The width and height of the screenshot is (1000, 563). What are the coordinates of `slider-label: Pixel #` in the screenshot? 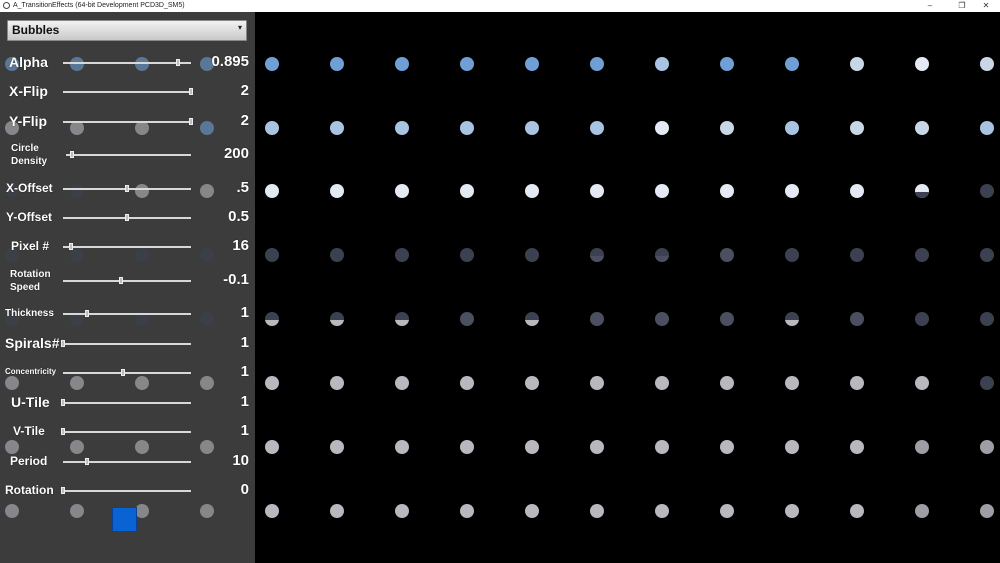 It's located at (30, 246).